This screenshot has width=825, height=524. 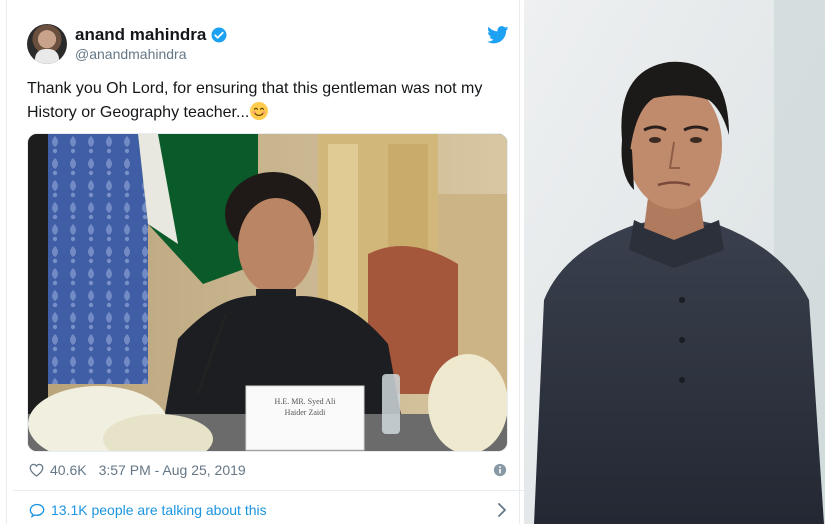 I want to click on tweet-meta: 40.6K 3:57 PM - Aug 25, 2019, so click(x=137, y=470).